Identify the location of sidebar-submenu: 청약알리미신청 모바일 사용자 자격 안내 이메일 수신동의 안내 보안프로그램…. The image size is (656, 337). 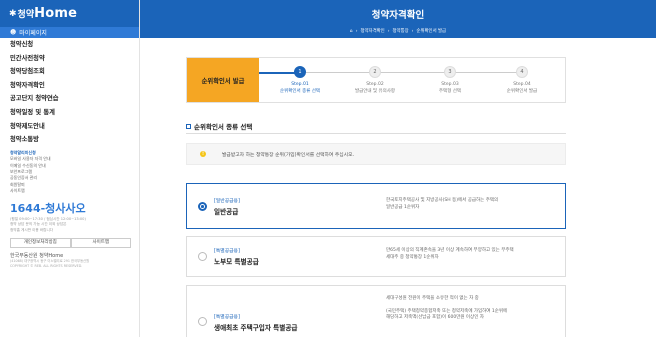
(69, 172).